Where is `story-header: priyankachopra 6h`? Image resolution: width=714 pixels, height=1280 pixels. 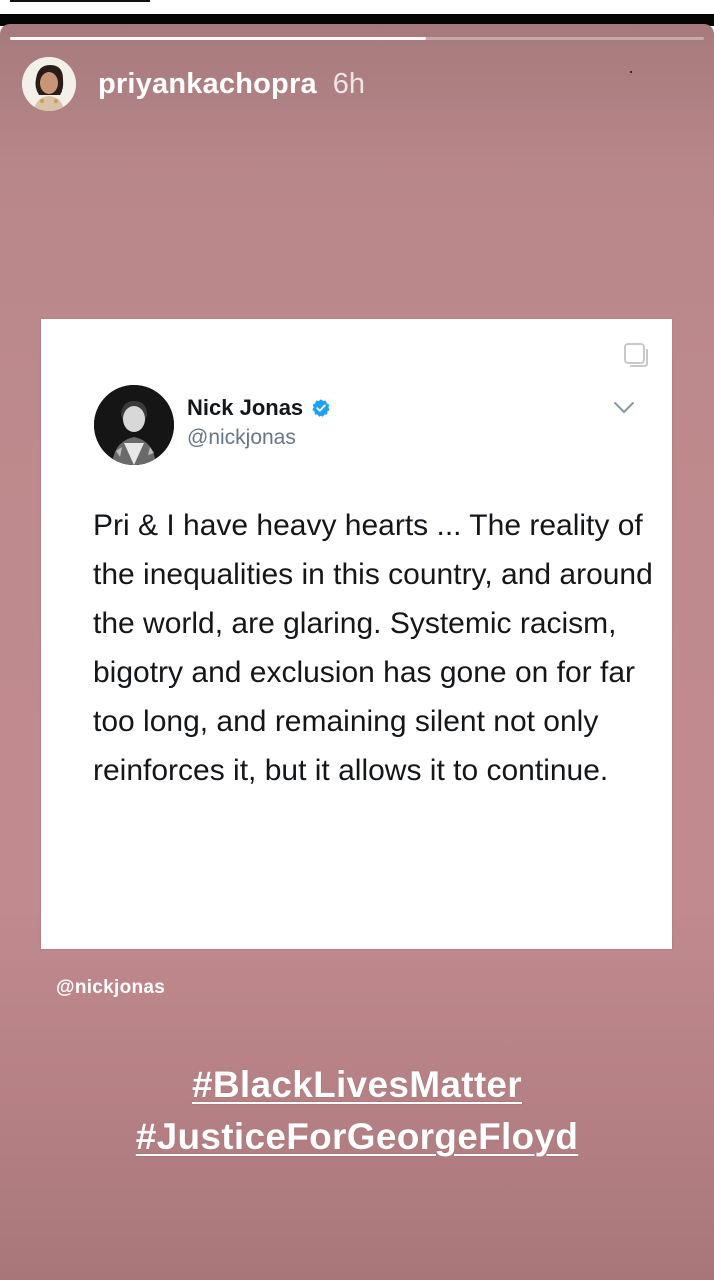
story-header: priyankachopra 6h is located at coordinates (193, 84).